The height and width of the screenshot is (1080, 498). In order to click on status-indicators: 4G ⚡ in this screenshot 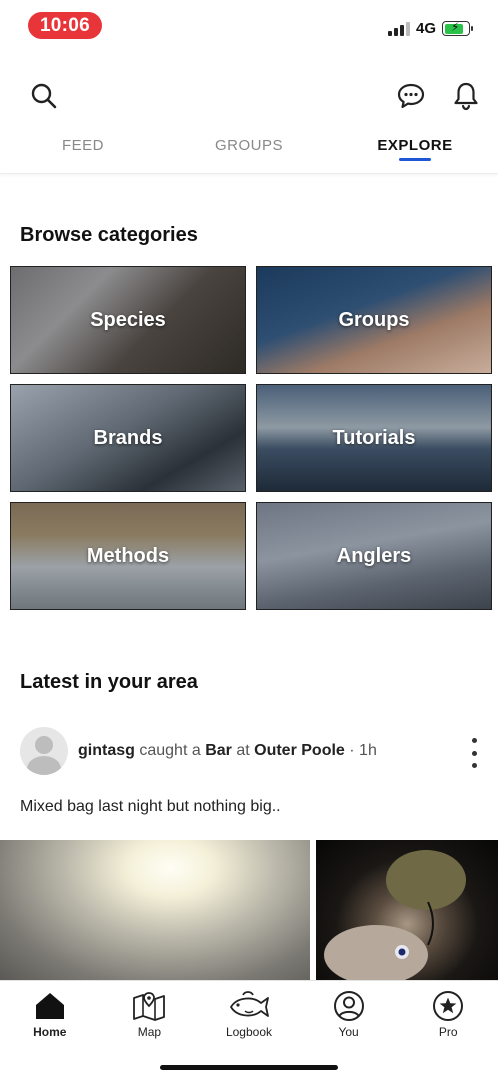, I will do `click(430, 28)`.